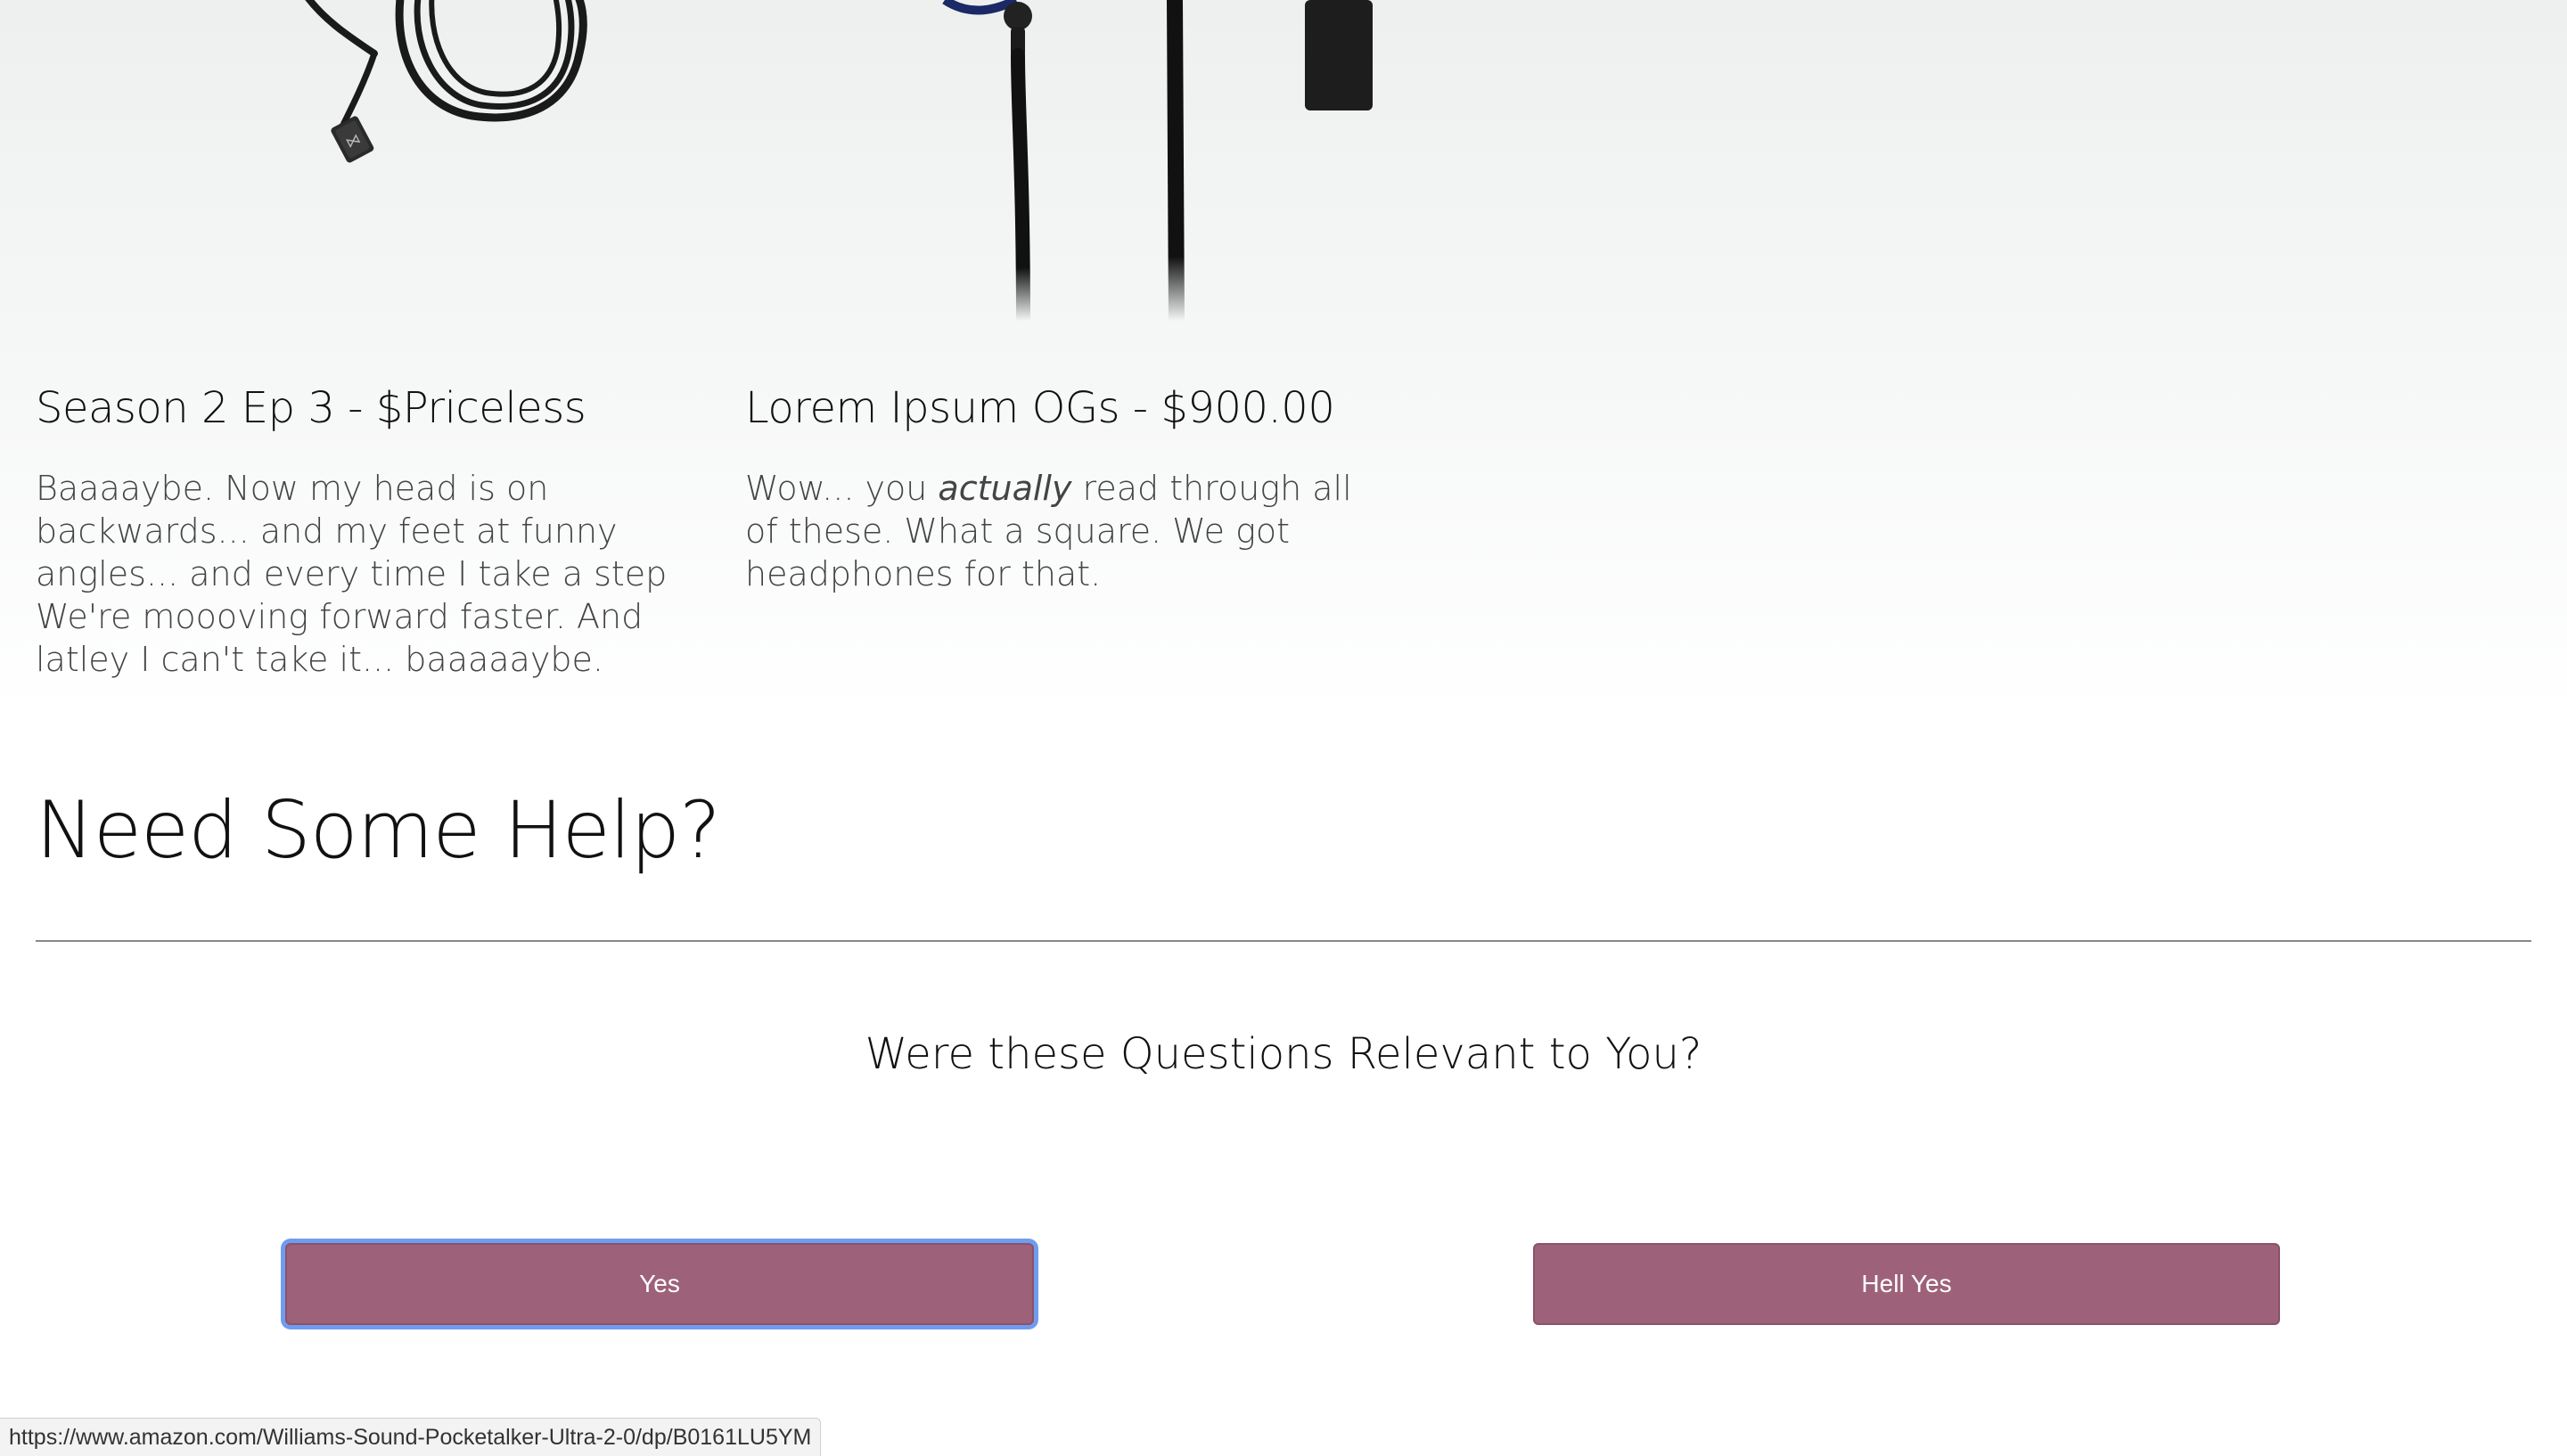  I want to click on product-image-middle, so click(1167, 165).